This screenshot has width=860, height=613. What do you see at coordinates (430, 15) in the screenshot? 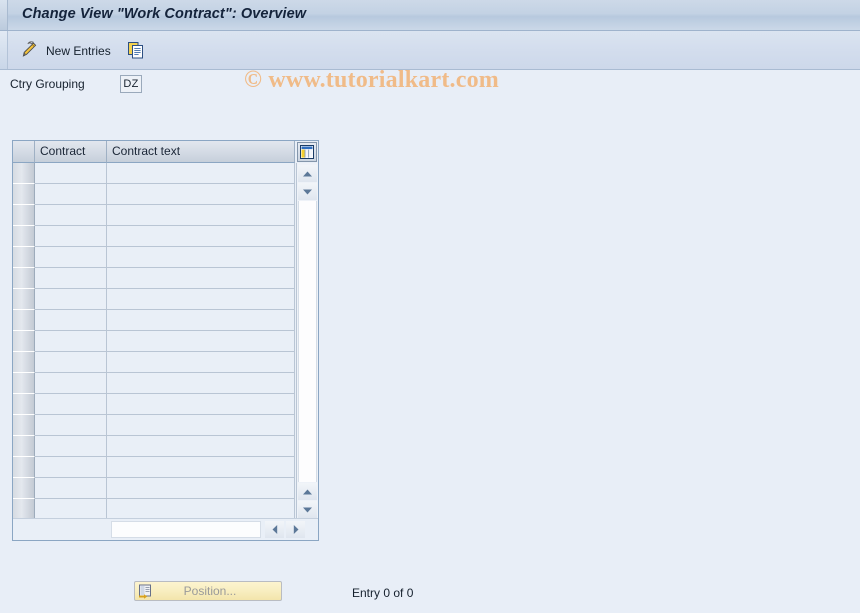
I see `window-title-bar: Change View "Work Contract": Overview` at bounding box center [430, 15].